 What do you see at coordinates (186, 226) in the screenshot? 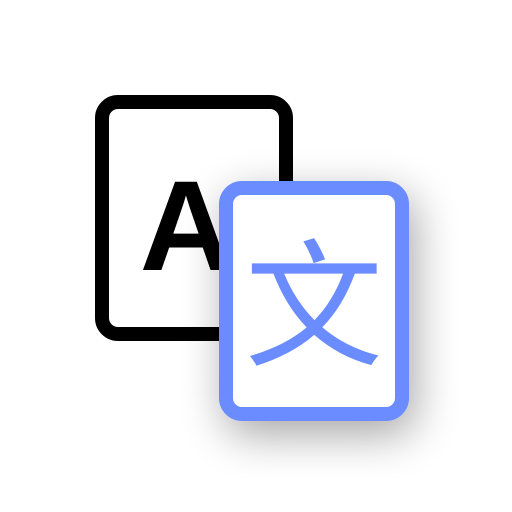
I see `source-glyph: A` at bounding box center [186, 226].